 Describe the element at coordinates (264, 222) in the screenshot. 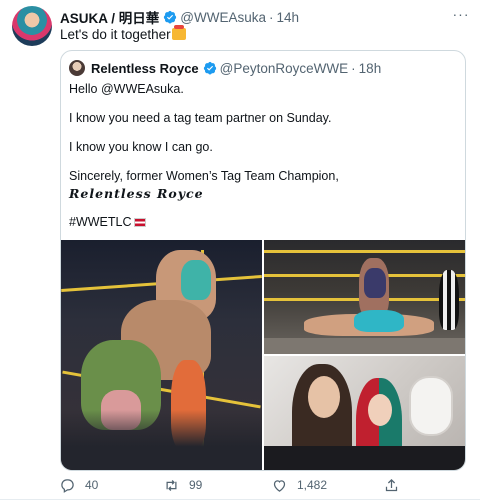

I see `quoted-hashtag-line: #WWETLC` at that location.